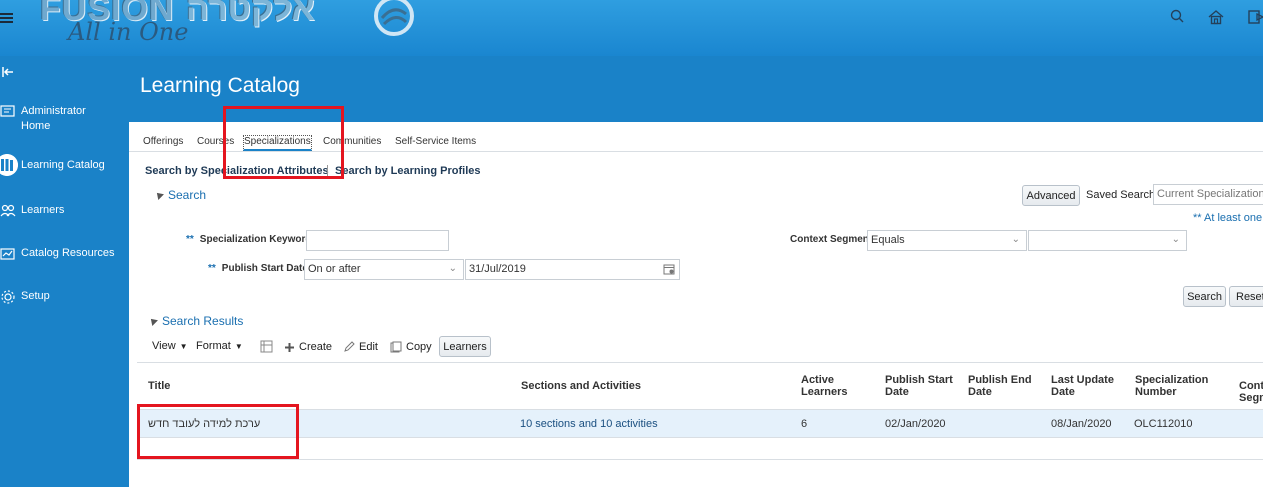  What do you see at coordinates (435, 141) in the screenshot?
I see `tab-self-service-items: Self-Service Items` at bounding box center [435, 141].